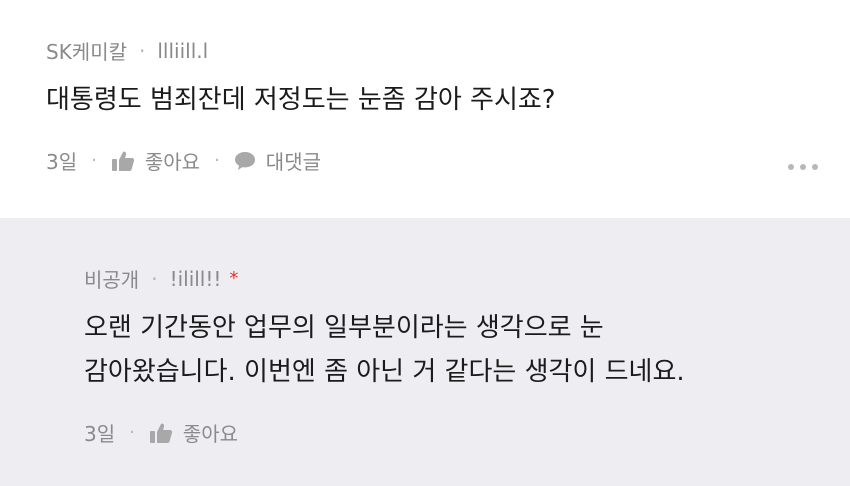 This screenshot has width=850, height=486. Describe the element at coordinates (791, 167) in the screenshot. I see `more-dots-icon` at that location.